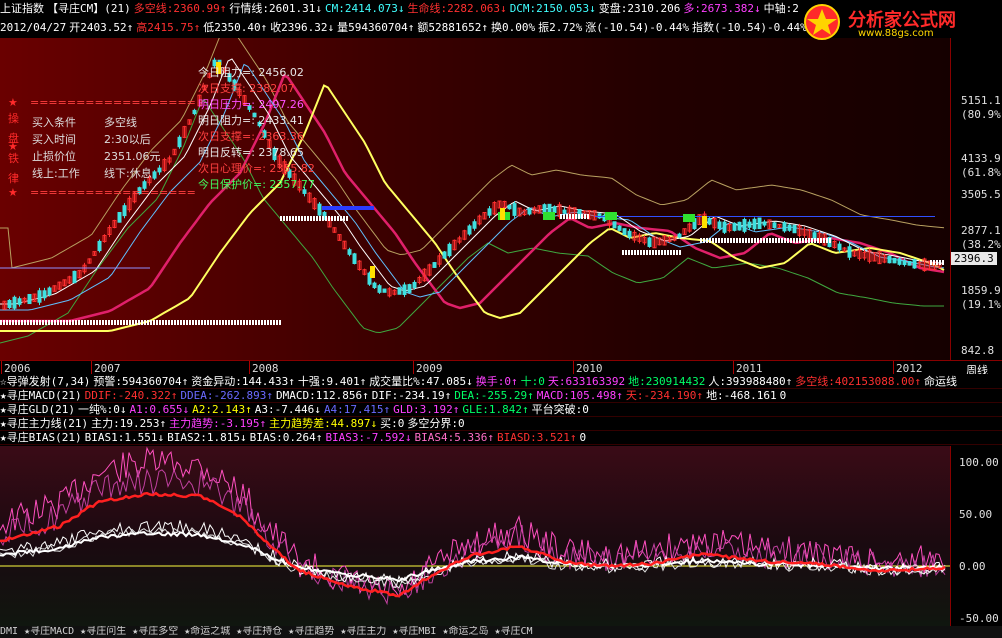  I want to click on indicator-field-4: 买:0, so click(392, 423).